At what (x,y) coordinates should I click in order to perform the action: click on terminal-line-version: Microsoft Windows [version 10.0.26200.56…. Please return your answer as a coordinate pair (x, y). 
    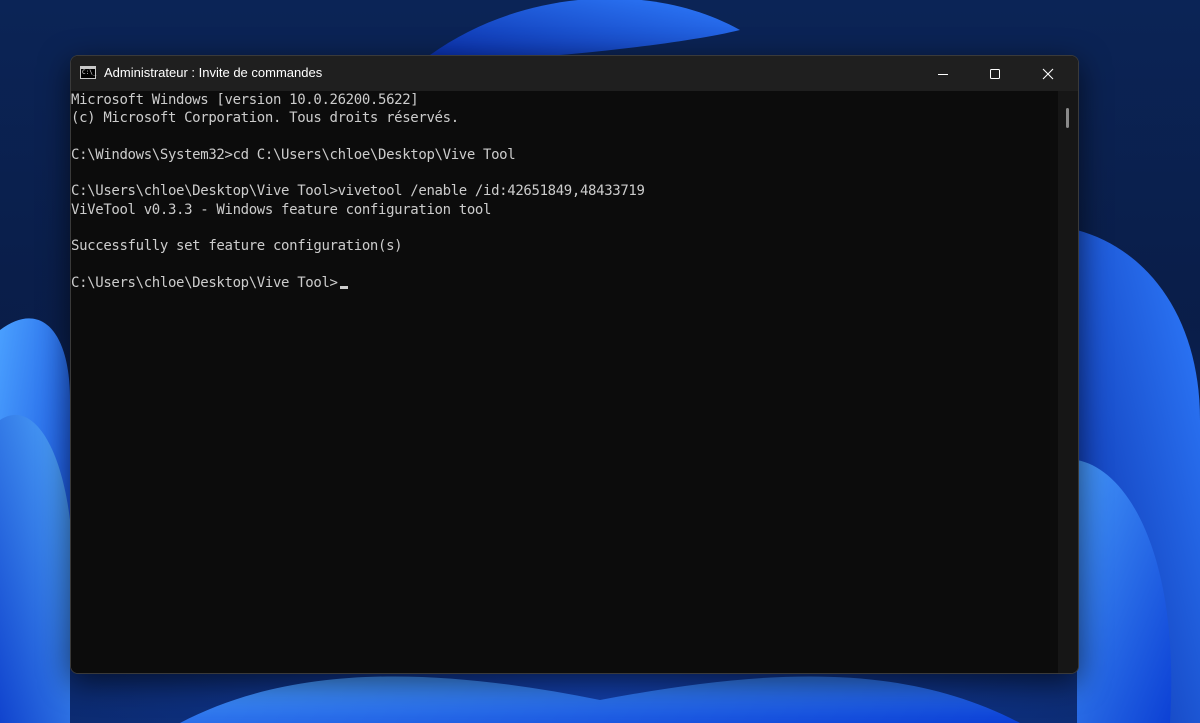
    Looking at the image, I should click on (245, 100).